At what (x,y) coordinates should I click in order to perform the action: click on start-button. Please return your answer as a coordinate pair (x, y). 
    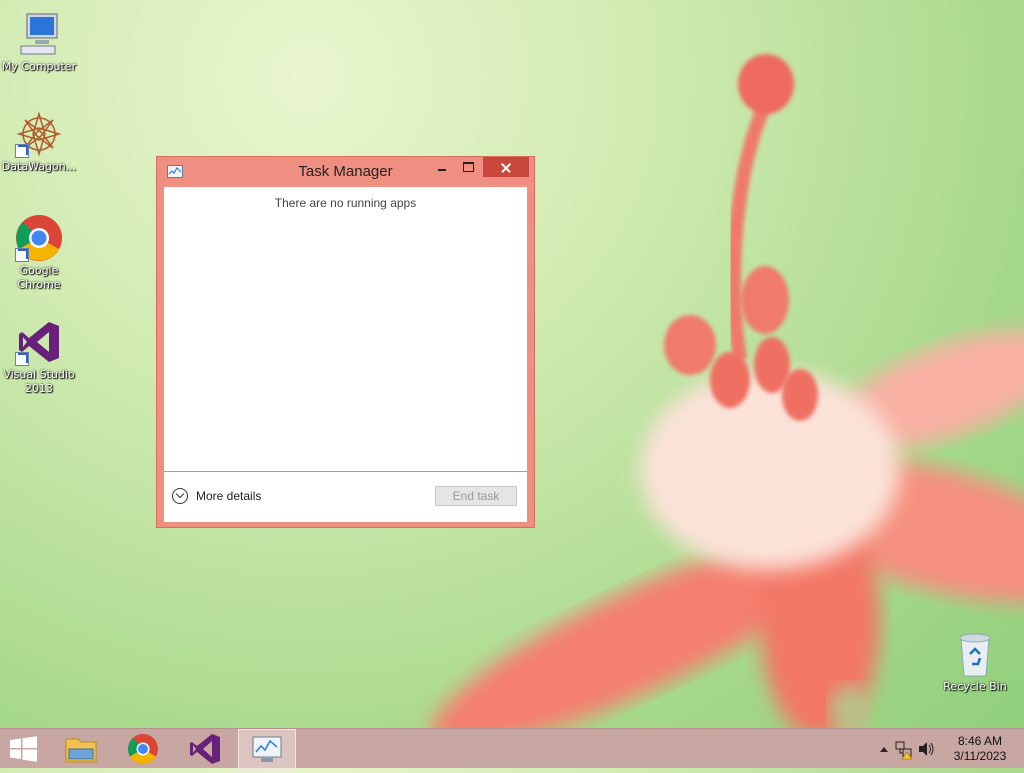
    Looking at the image, I should click on (24, 749).